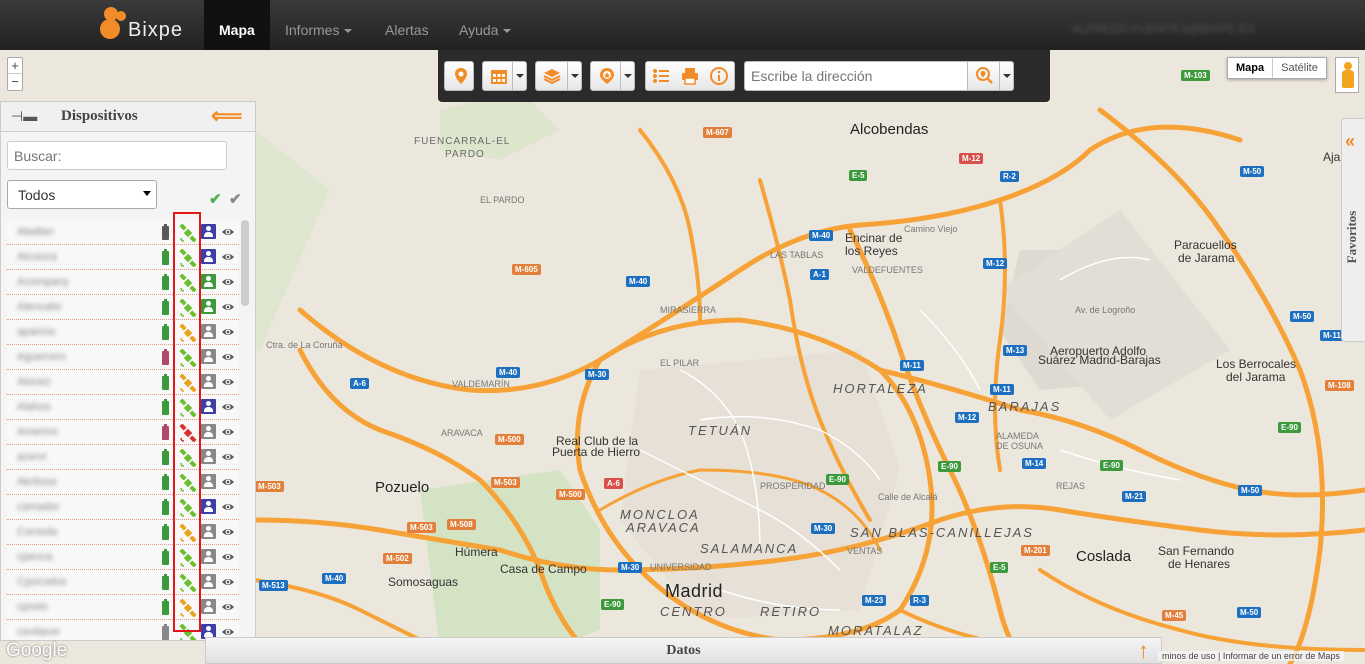 Image resolution: width=1365 pixels, height=664 pixels. I want to click on device-row: Acompany, so click(123, 282).